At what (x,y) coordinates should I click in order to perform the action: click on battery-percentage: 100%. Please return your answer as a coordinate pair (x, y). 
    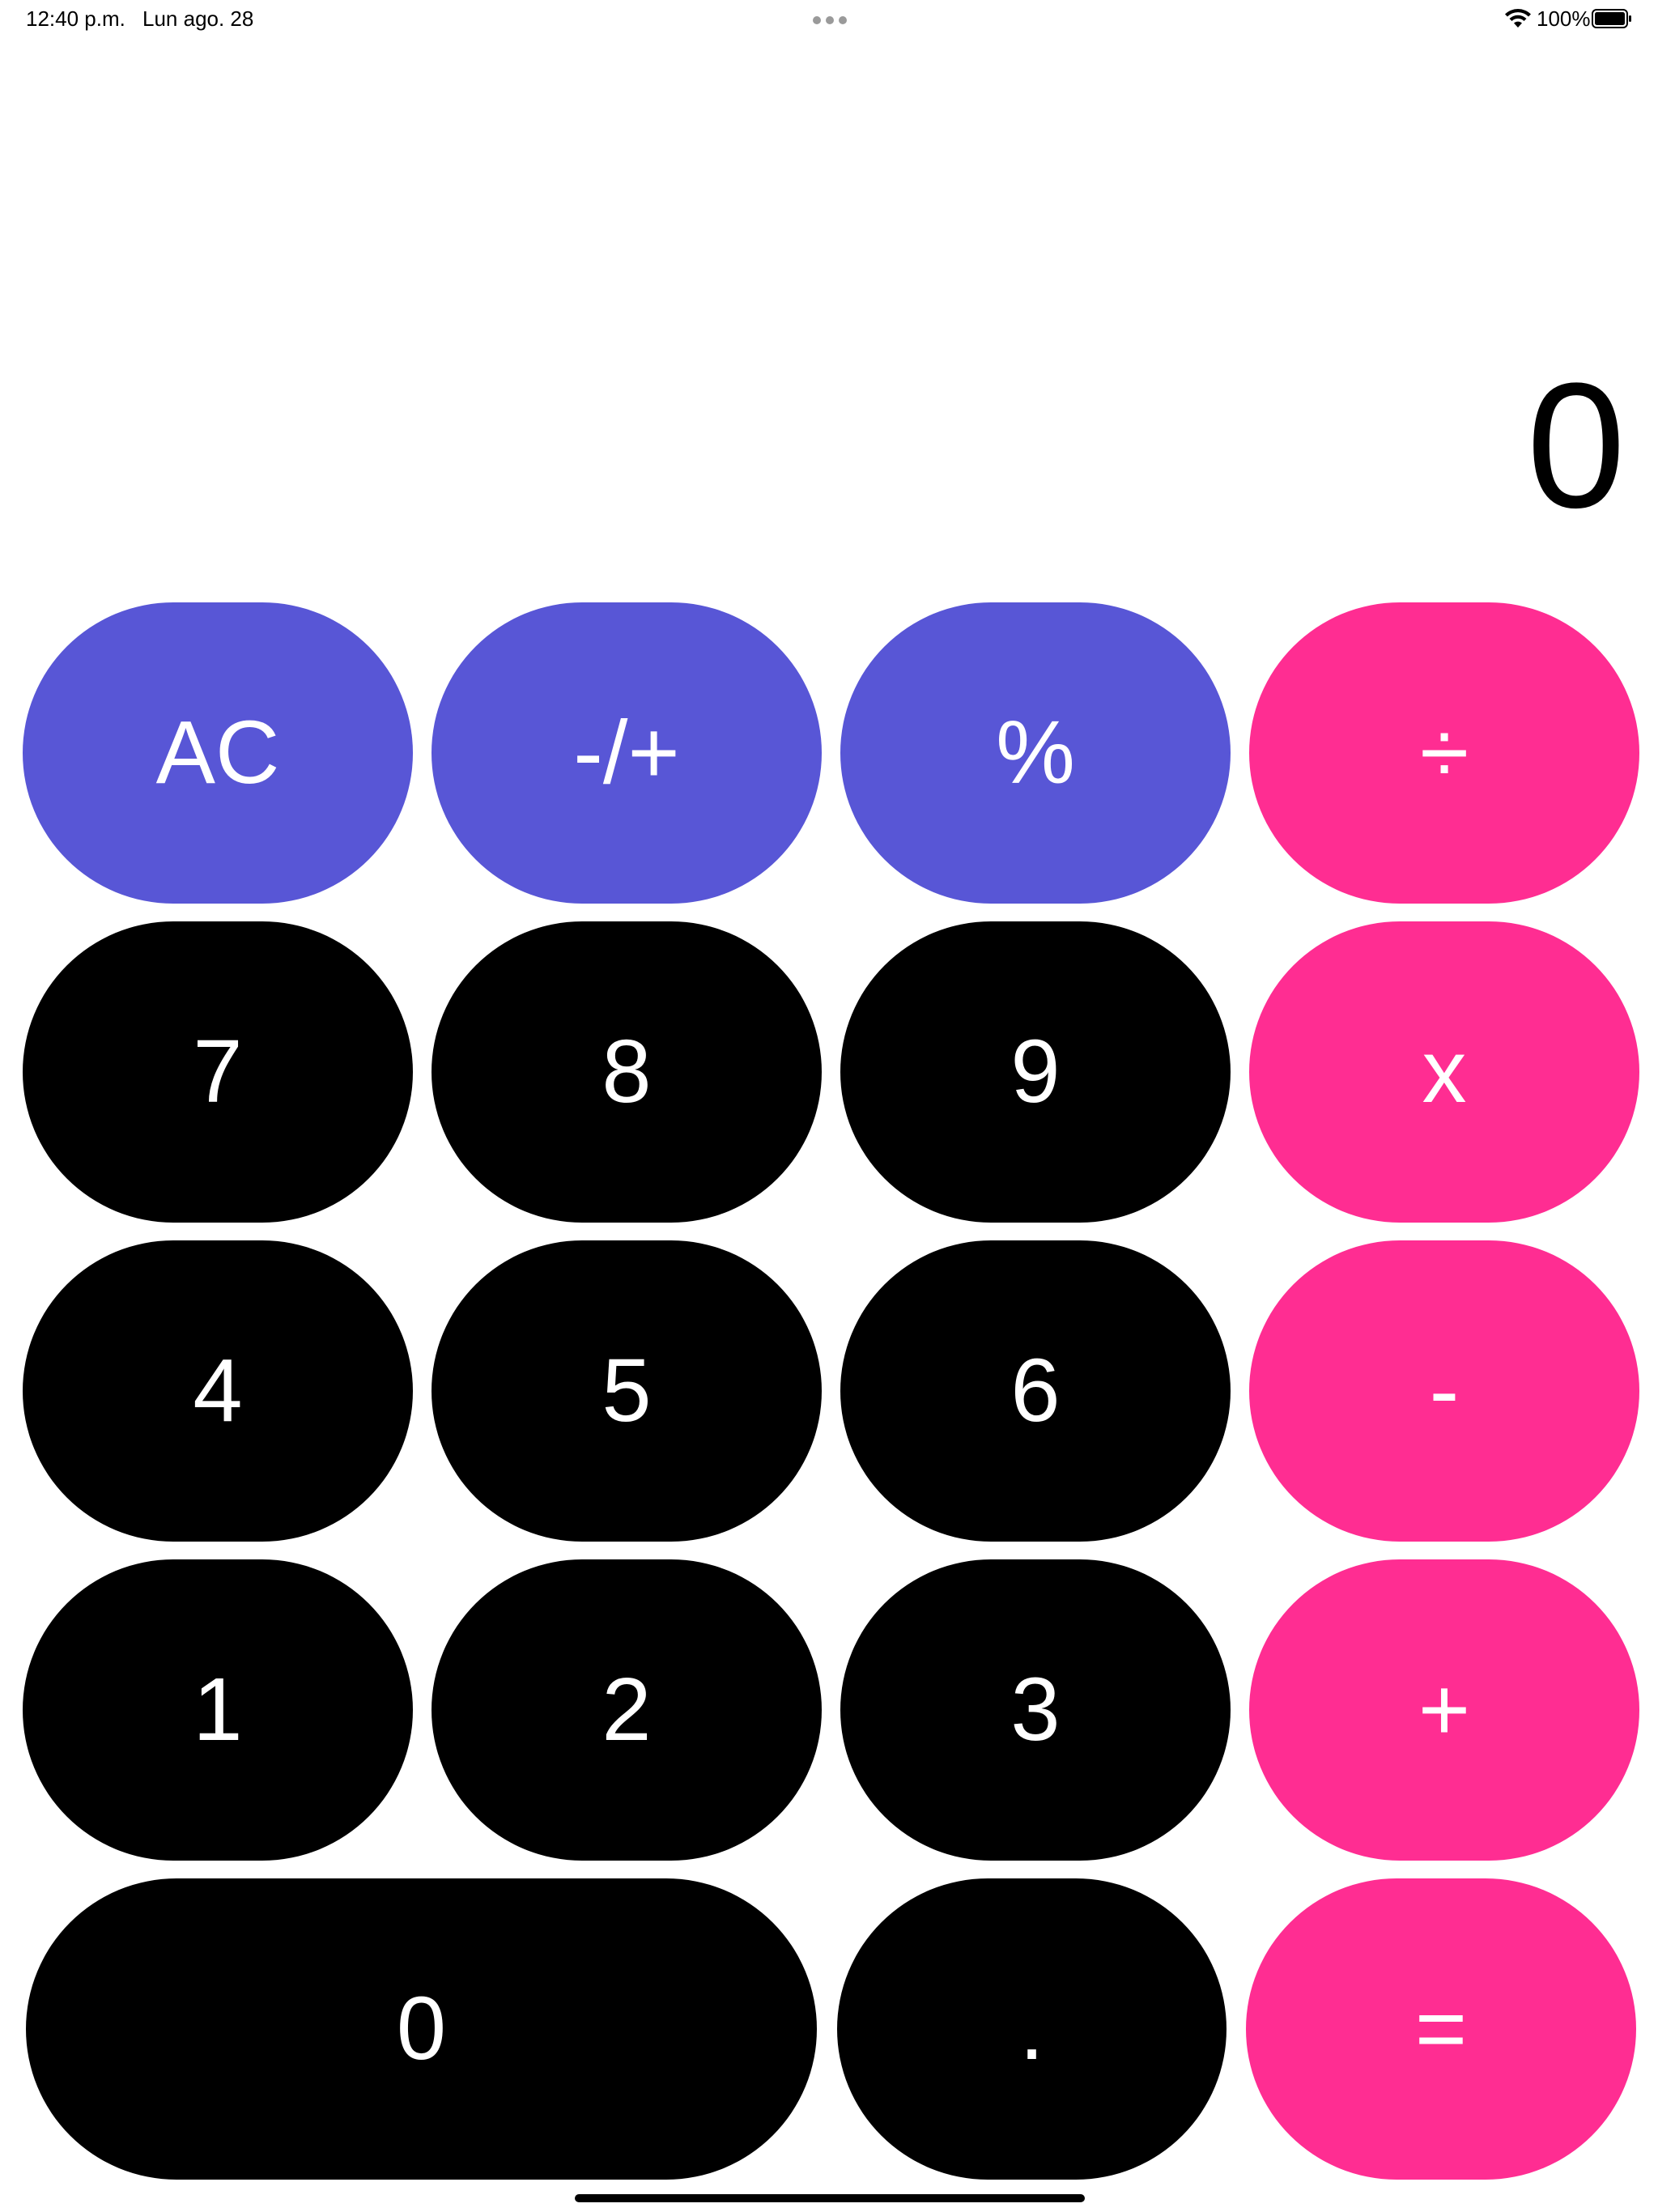
    Looking at the image, I should click on (1564, 19).